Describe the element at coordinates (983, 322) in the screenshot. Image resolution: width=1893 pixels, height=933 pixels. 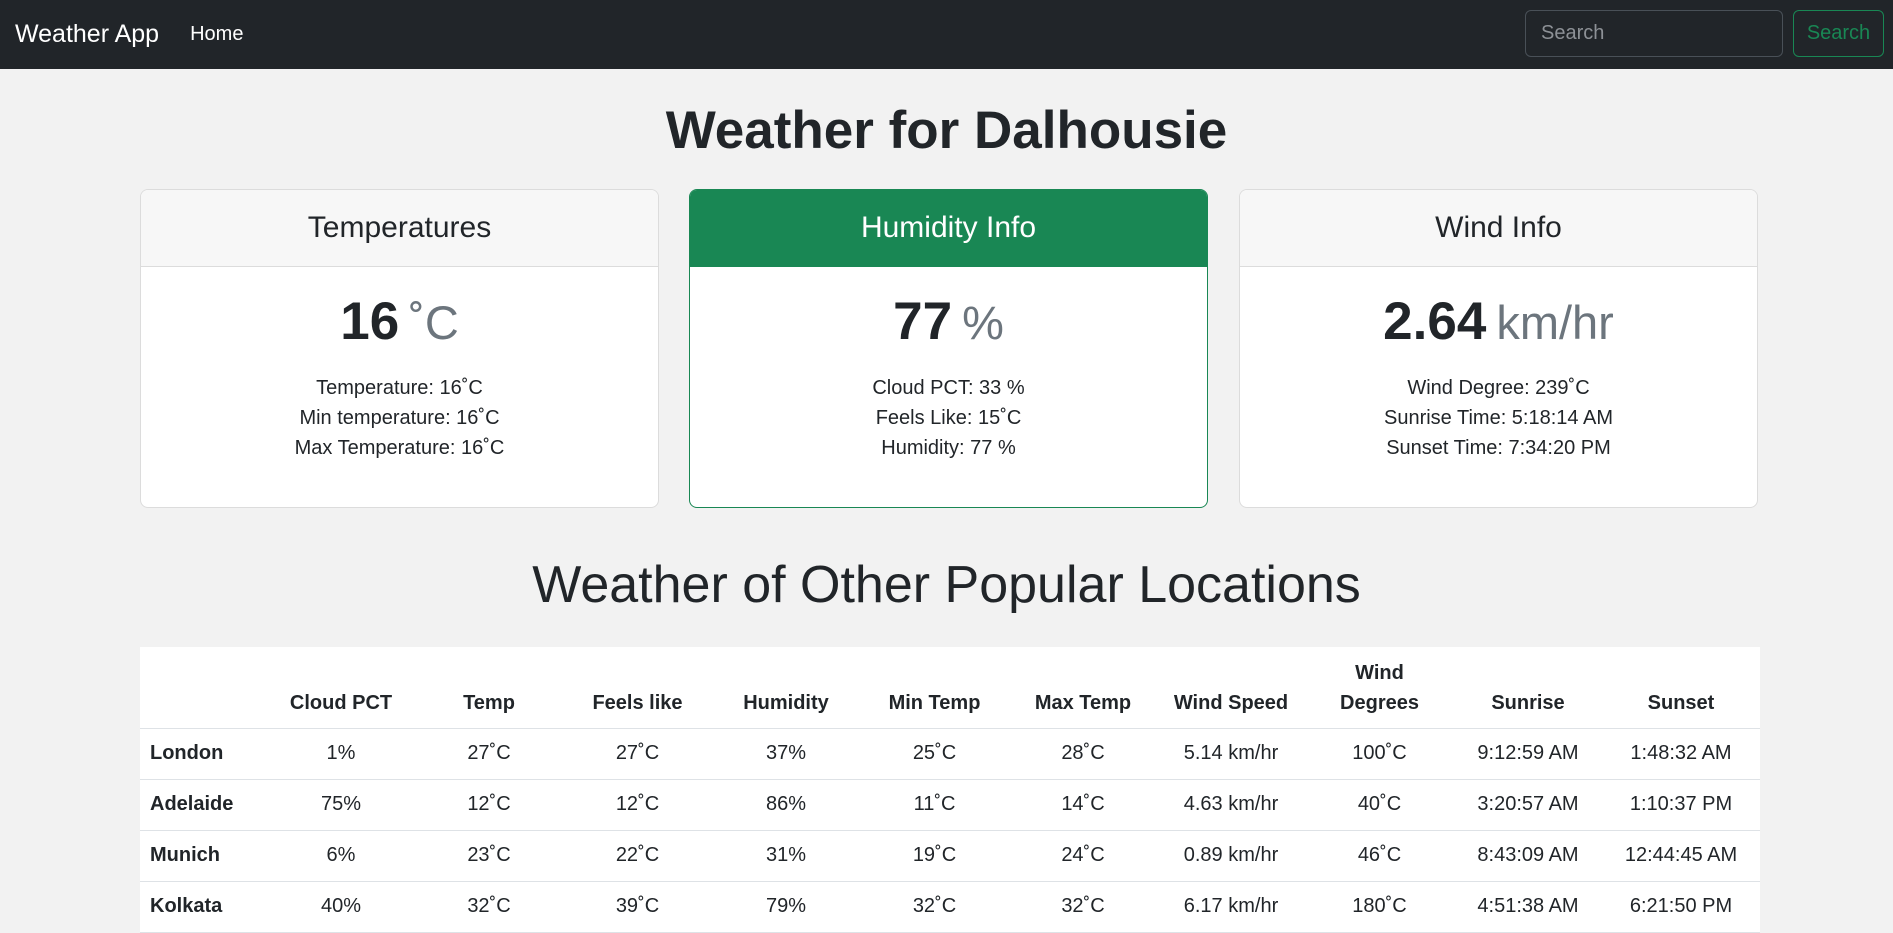
I see `humidity-unit: %` at that location.